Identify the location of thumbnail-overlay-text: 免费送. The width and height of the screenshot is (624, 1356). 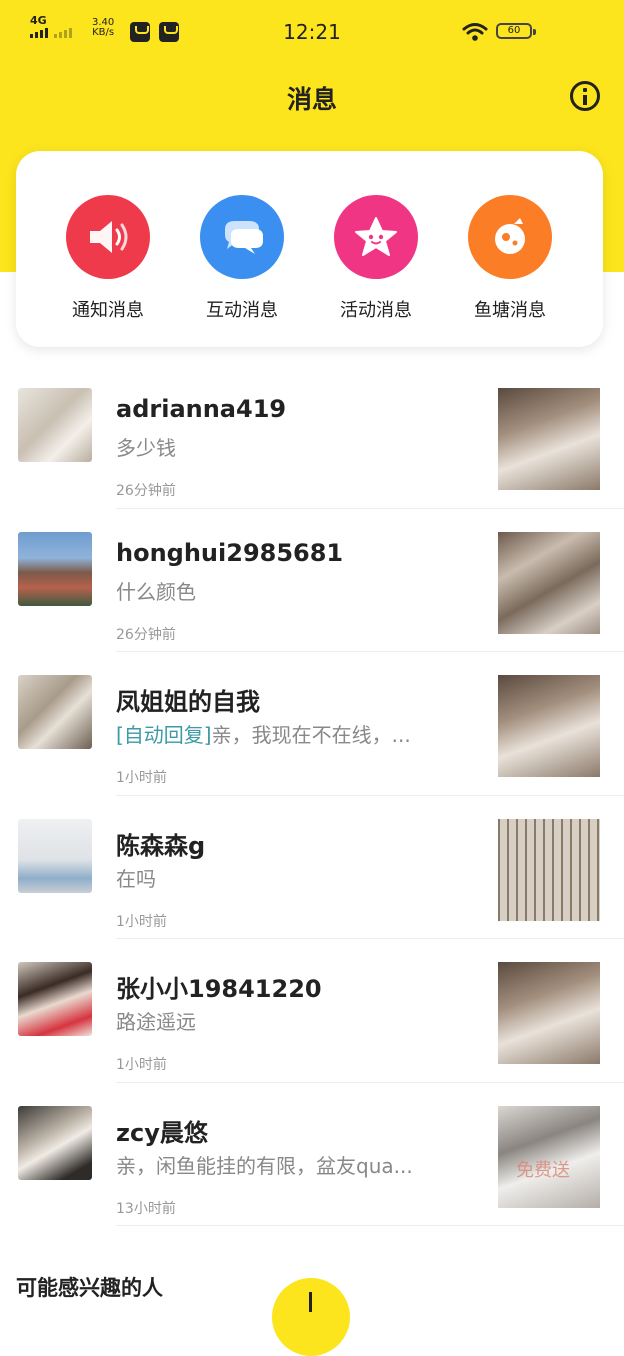
(543, 1170).